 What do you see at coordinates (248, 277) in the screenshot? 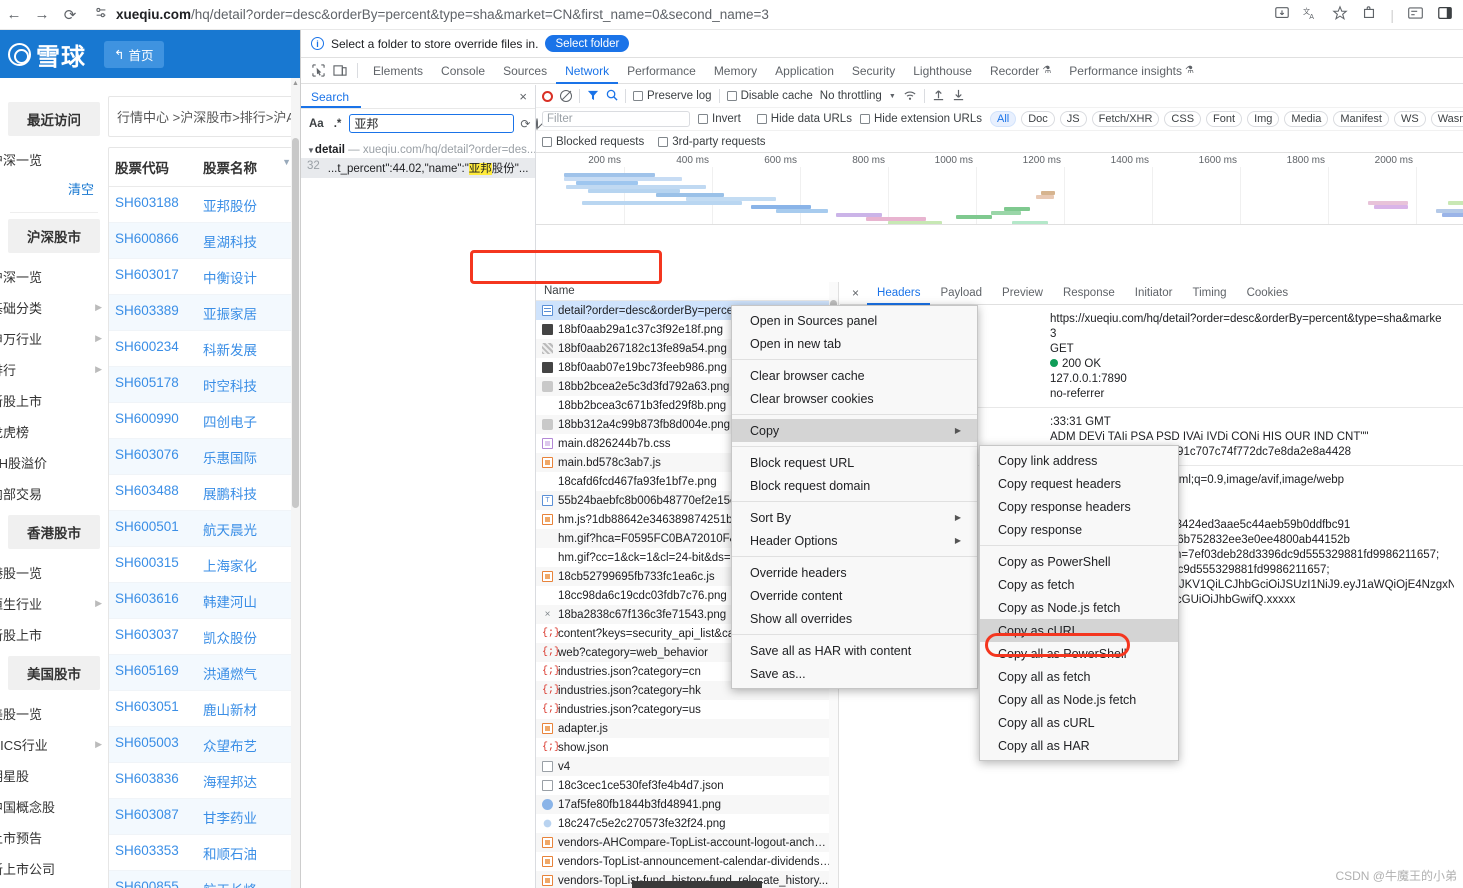
I see `stock-name: 中衡设计` at bounding box center [248, 277].